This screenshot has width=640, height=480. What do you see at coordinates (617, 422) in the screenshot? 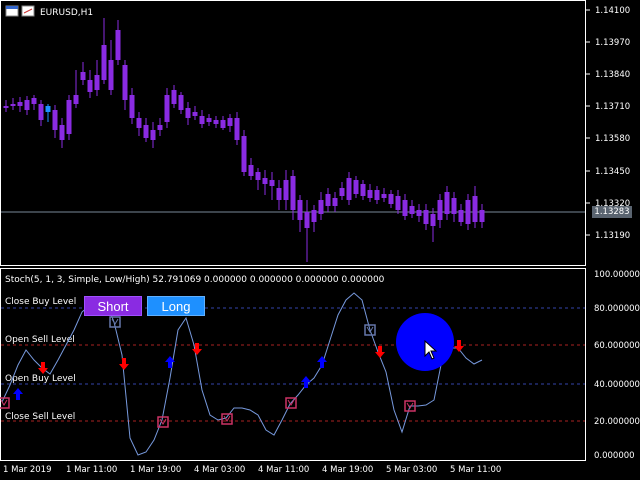
I see `indicator-tick-label: 20.000000` at bounding box center [617, 422].